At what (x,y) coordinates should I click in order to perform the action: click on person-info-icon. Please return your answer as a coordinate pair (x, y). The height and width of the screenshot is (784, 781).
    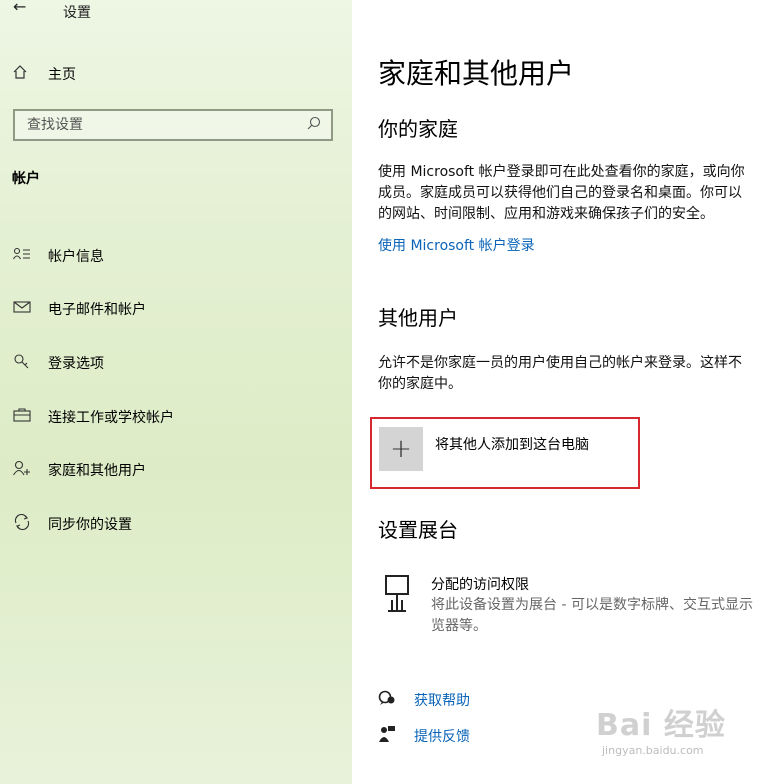
    Looking at the image, I should click on (22, 256).